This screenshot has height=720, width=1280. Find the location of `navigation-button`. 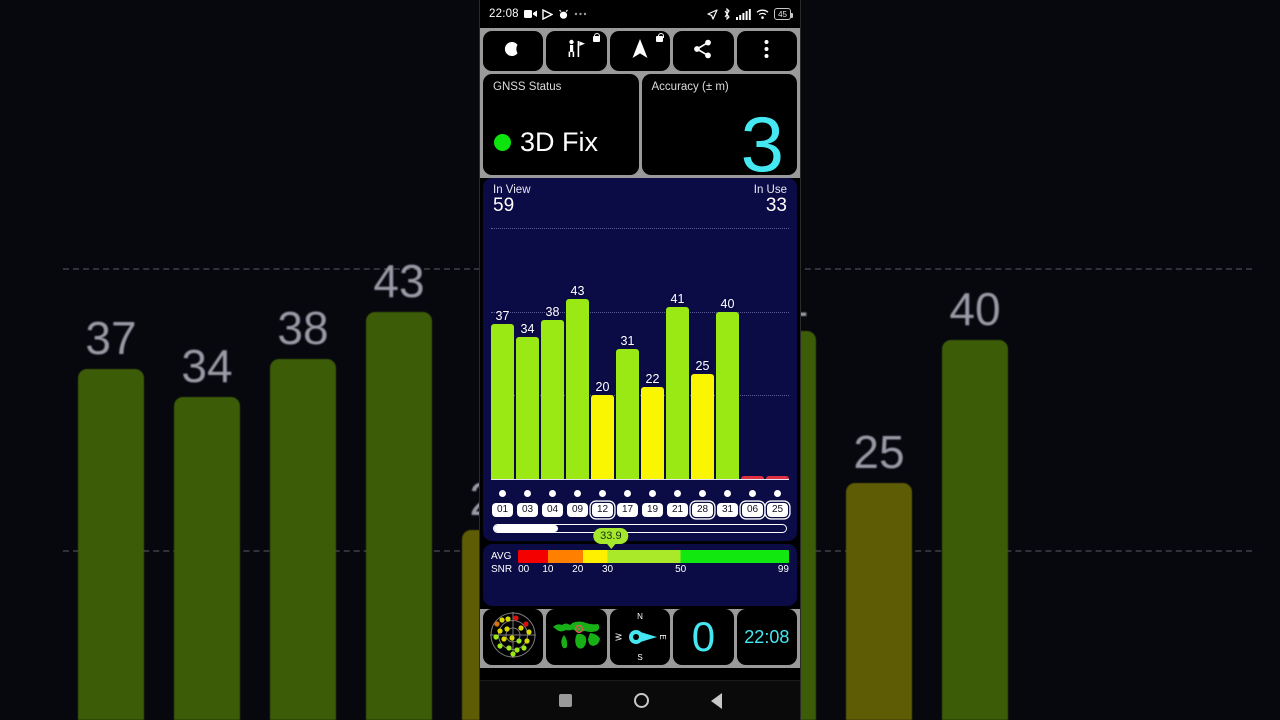

navigation-button is located at coordinates (640, 51).